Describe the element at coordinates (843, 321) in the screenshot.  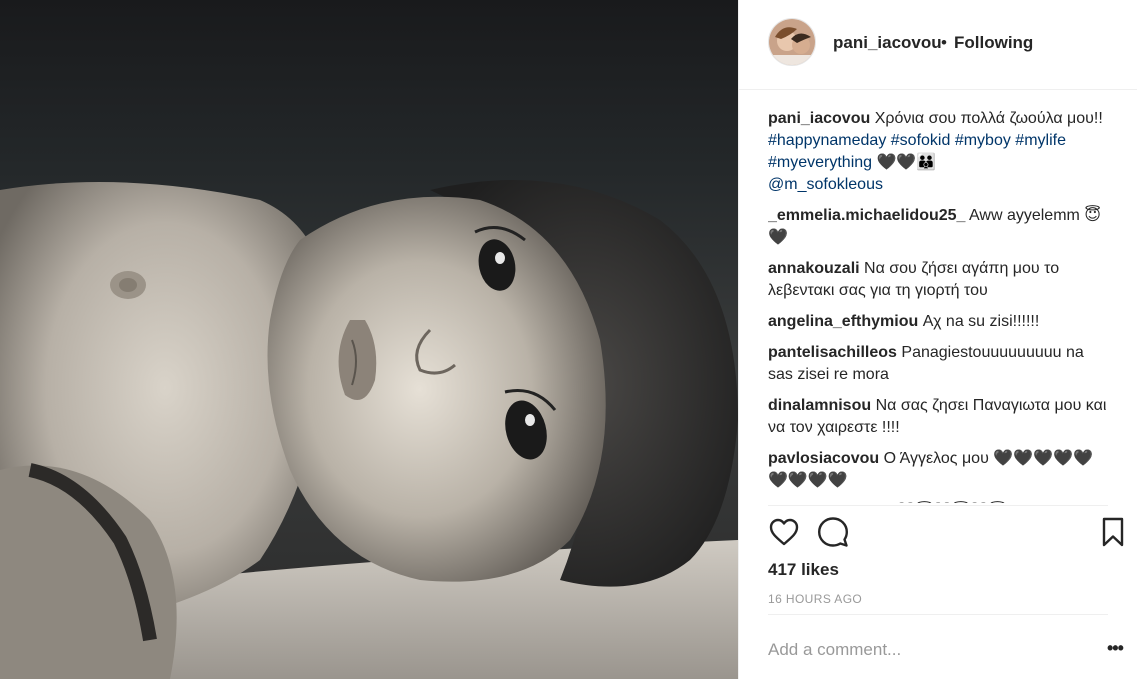
I see `comment-username: angelina_efthymiou` at that location.